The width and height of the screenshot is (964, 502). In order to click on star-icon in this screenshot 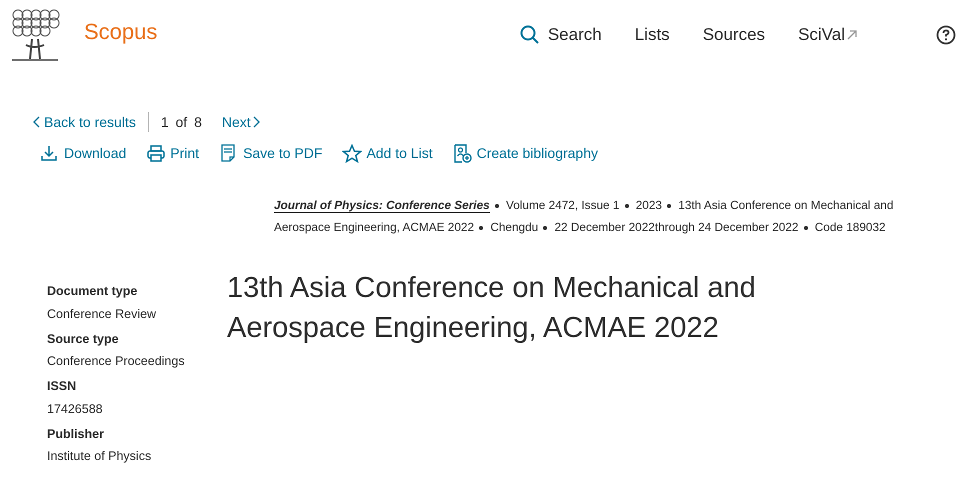, I will do `click(352, 153)`.